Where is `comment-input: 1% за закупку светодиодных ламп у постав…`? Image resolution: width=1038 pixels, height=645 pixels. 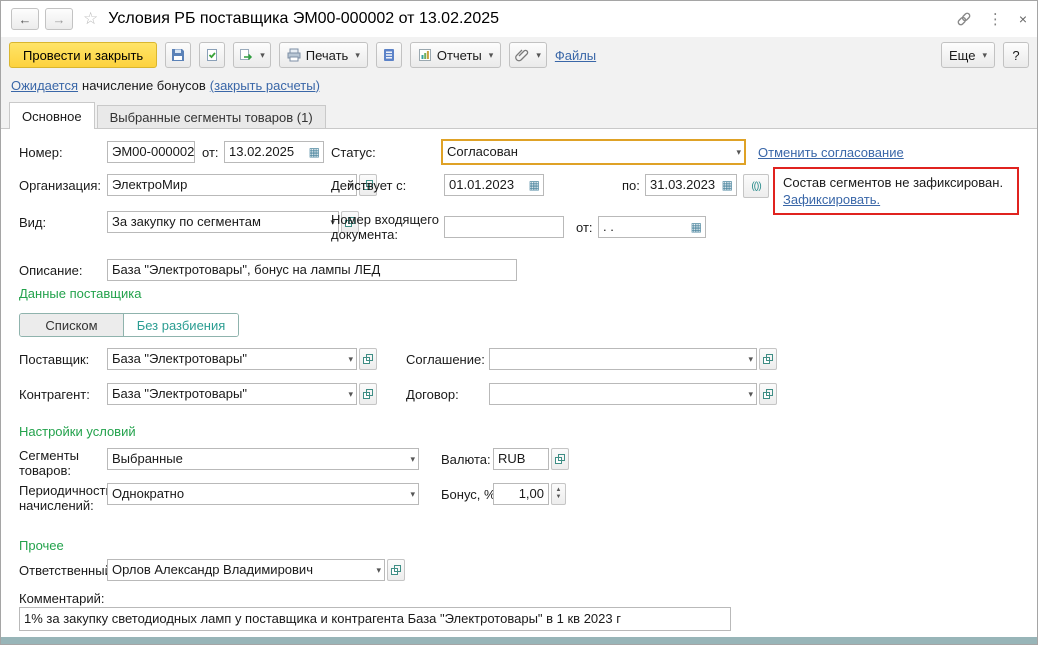 comment-input: 1% за закупку светодиодных ламп у постав… is located at coordinates (375, 619).